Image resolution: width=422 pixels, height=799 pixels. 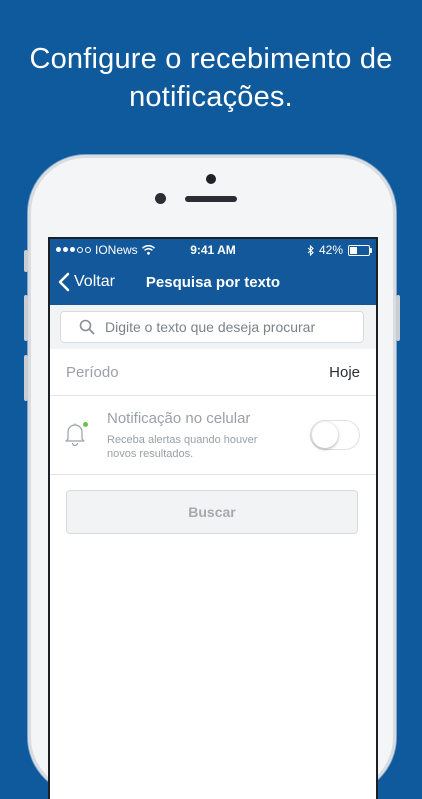 I want to click on page-title: Pesquisa por texto, so click(x=213, y=282).